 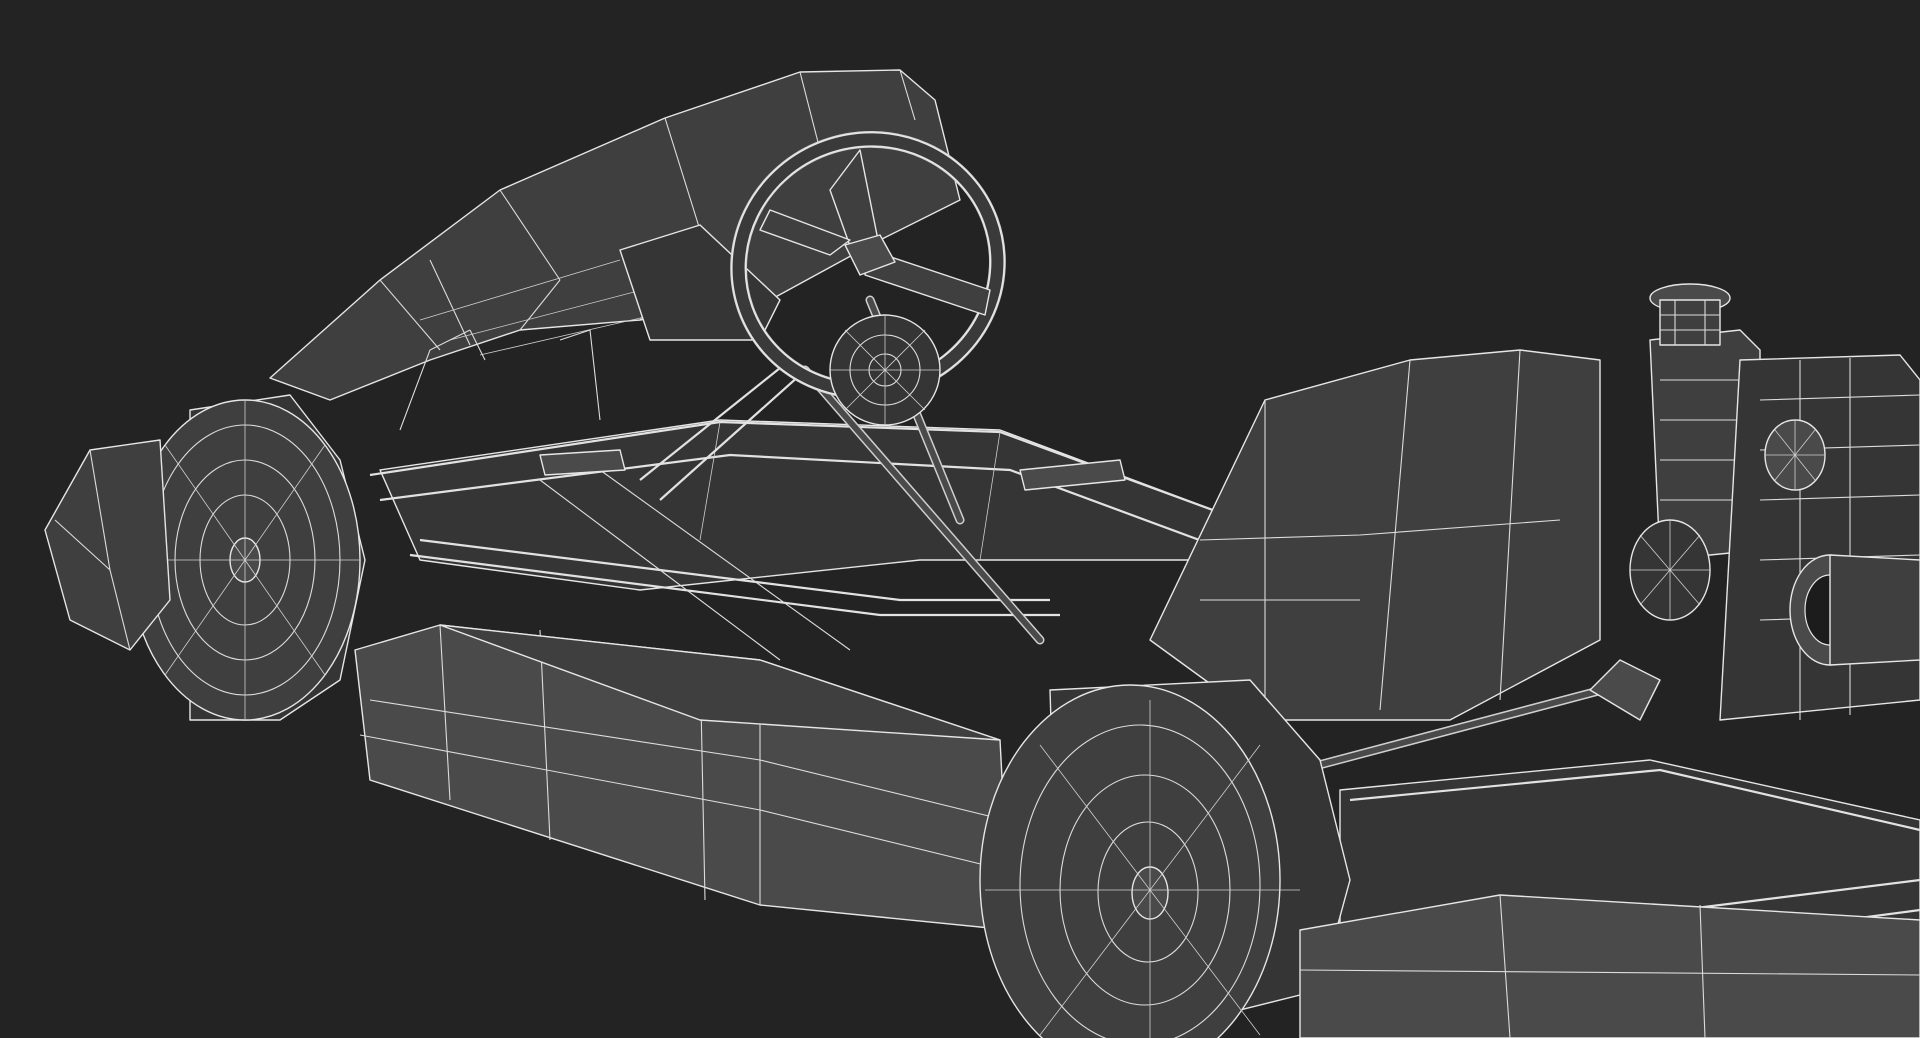 What do you see at coordinates (107, 545) in the screenshot?
I see `front-left-bumper` at bounding box center [107, 545].